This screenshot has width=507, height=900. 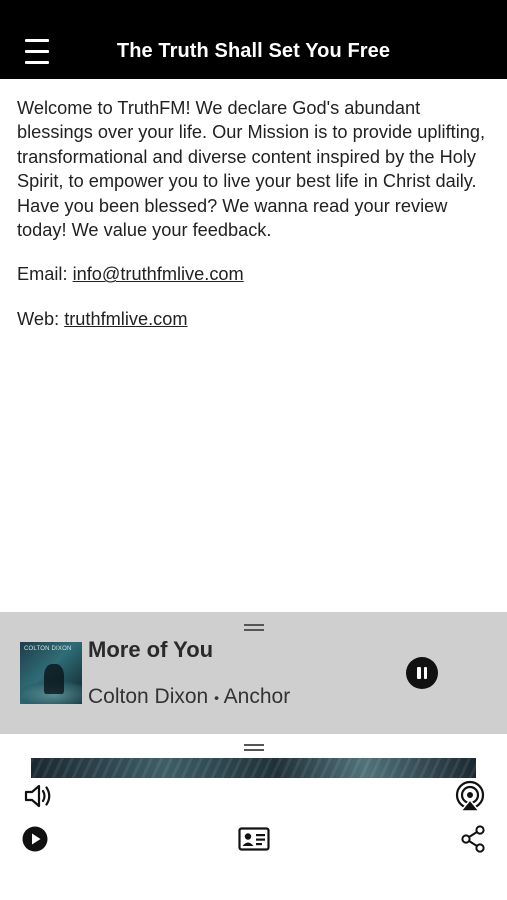 I want to click on page-title: The Truth Shall Set You Free, so click(x=253, y=51).